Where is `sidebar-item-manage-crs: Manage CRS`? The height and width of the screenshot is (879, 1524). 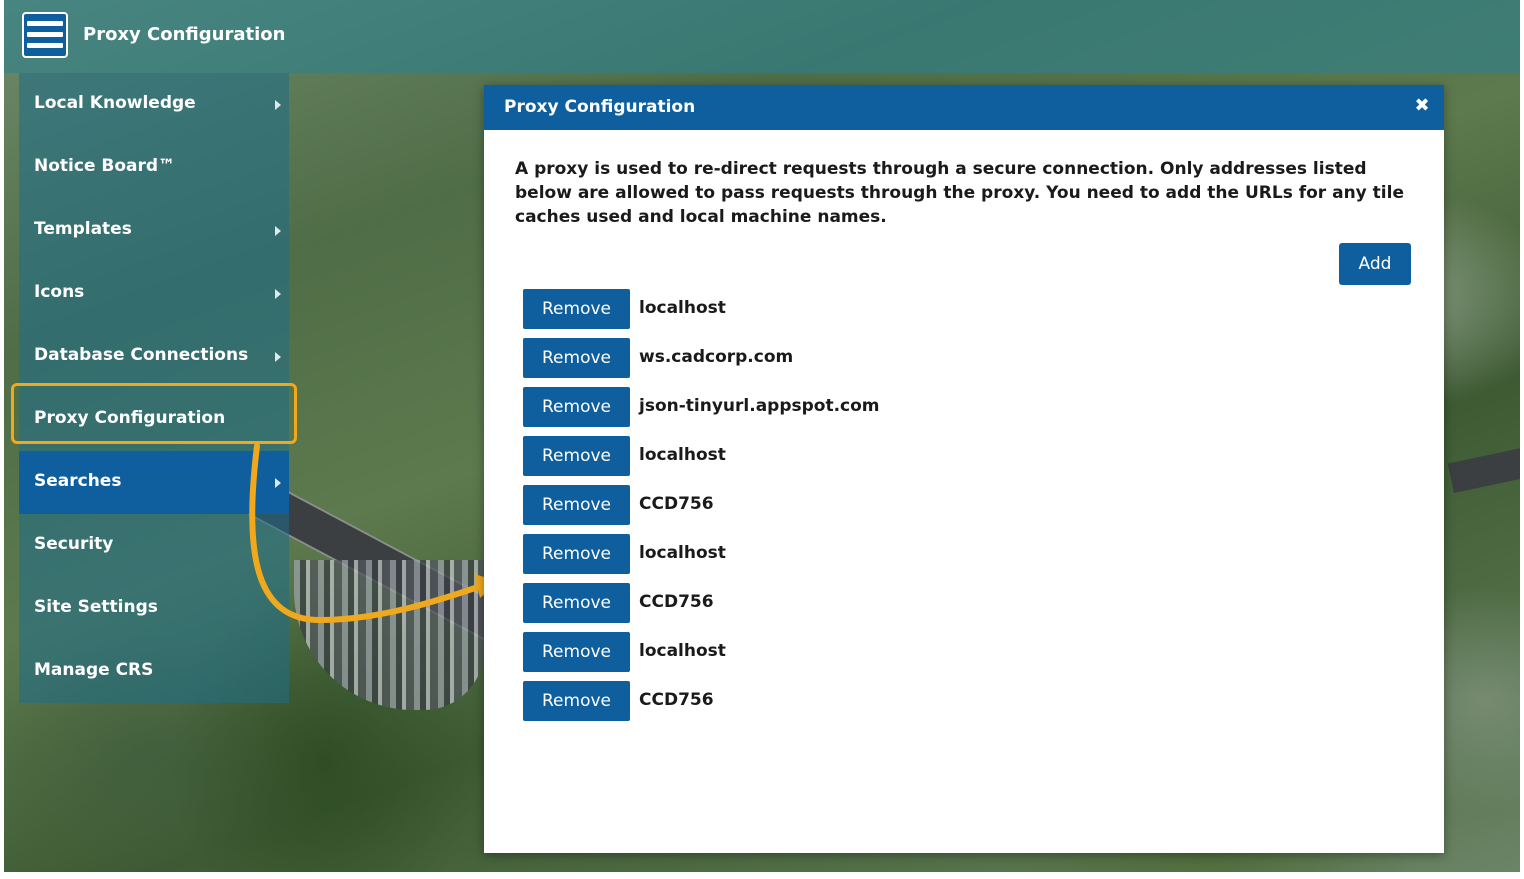
sidebar-item-manage-crs: Manage CRS is located at coordinates (154, 671).